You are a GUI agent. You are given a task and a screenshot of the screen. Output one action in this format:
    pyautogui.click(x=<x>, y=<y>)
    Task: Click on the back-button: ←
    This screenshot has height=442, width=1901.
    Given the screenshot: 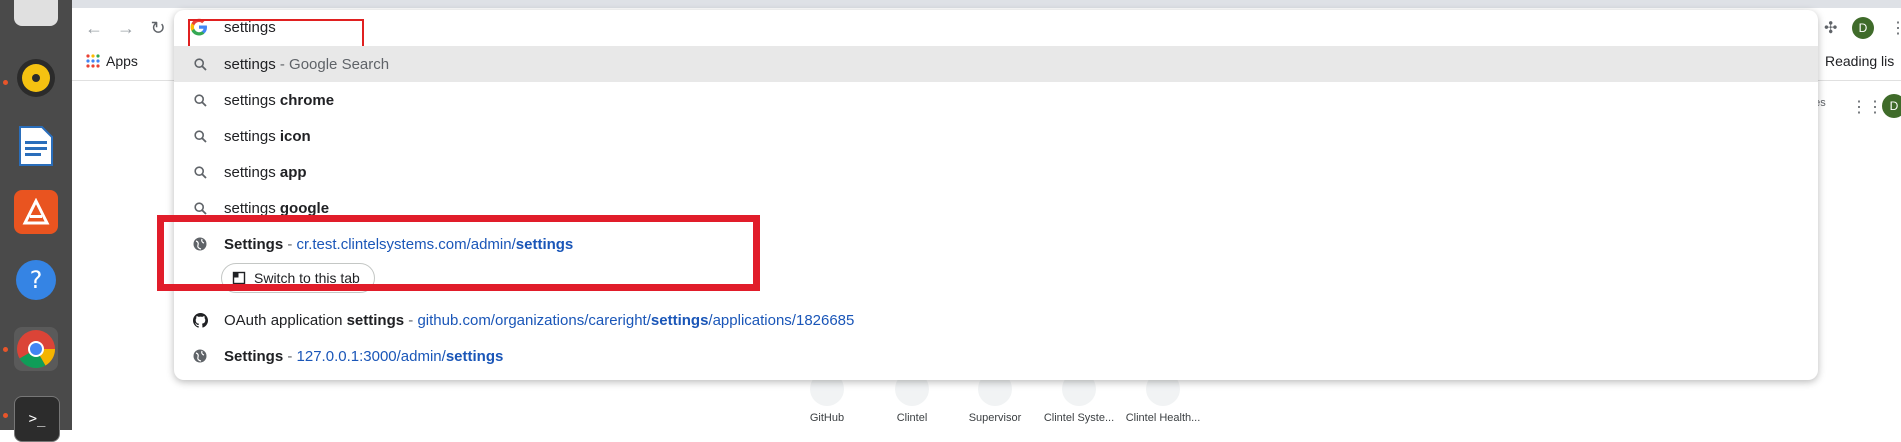 What is the action you would take?
    pyautogui.click(x=94, y=28)
    